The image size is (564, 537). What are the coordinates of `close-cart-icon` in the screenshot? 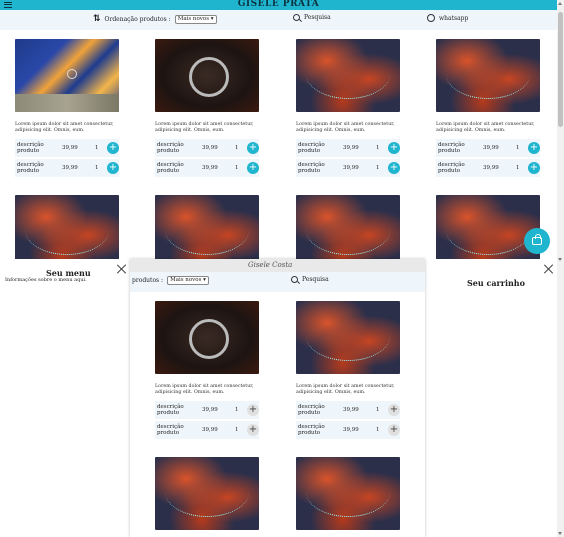 It's located at (549, 269).